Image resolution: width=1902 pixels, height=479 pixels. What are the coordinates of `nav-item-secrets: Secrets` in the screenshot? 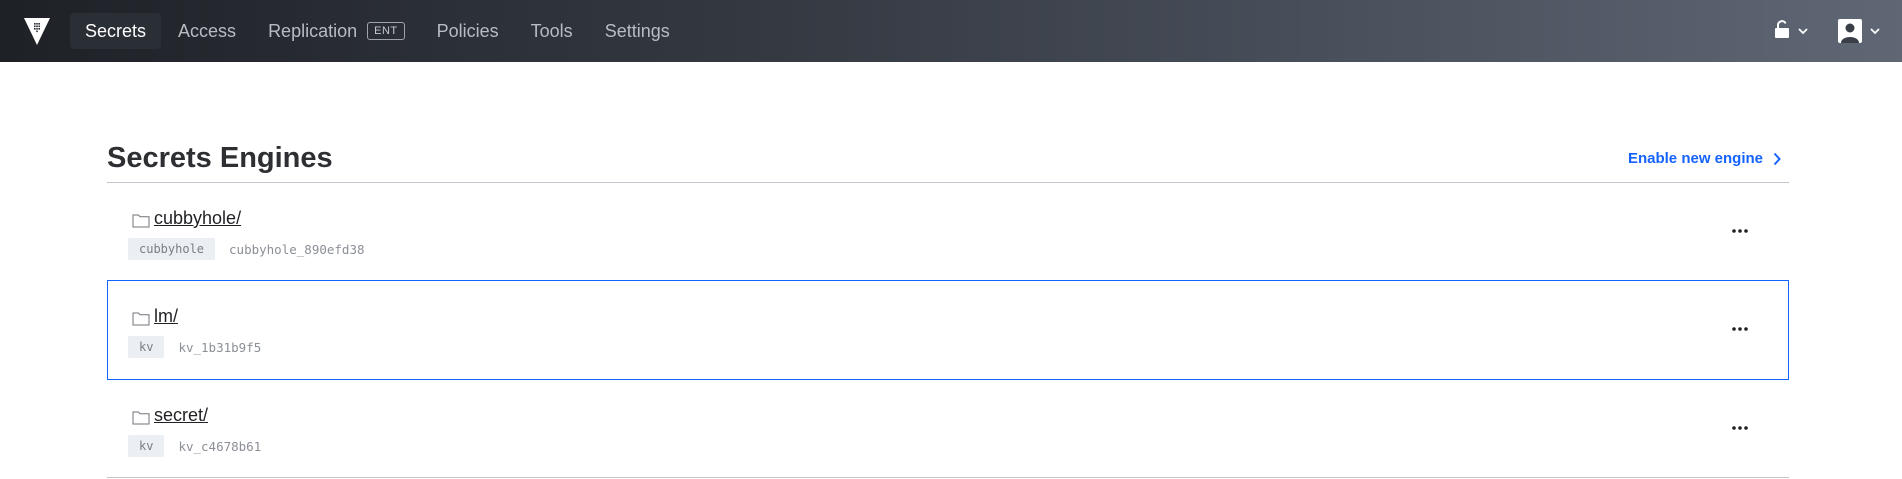 It's located at (116, 31).